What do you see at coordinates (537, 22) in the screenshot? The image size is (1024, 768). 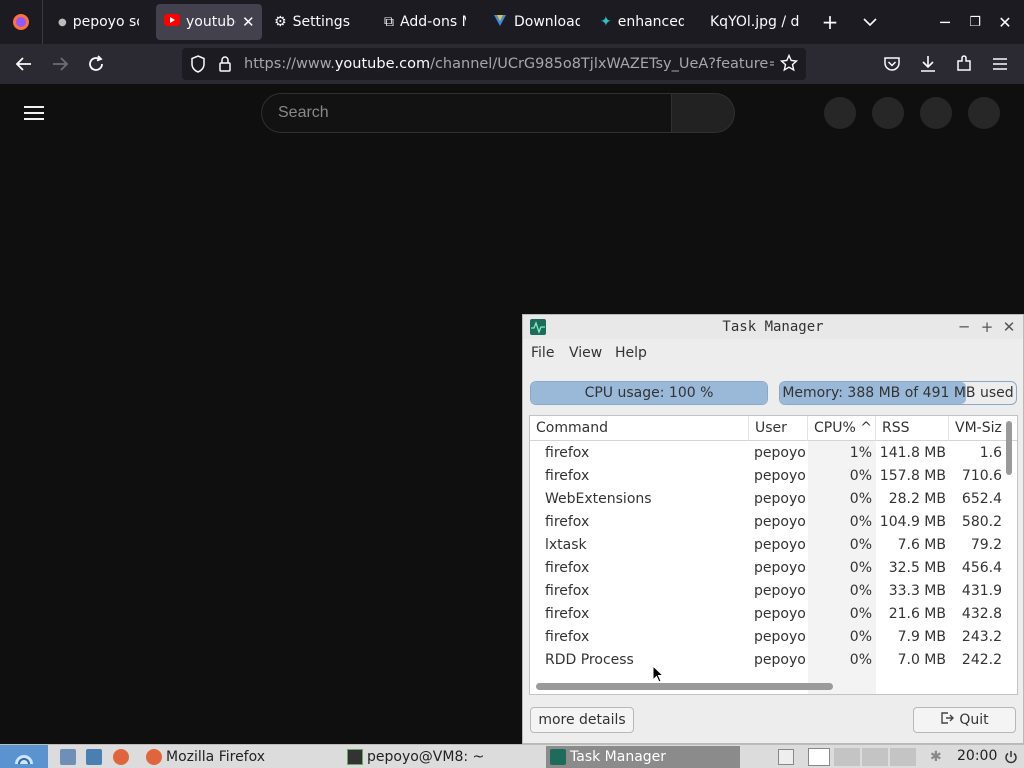 I see `tab-downloads: Downloads` at bounding box center [537, 22].